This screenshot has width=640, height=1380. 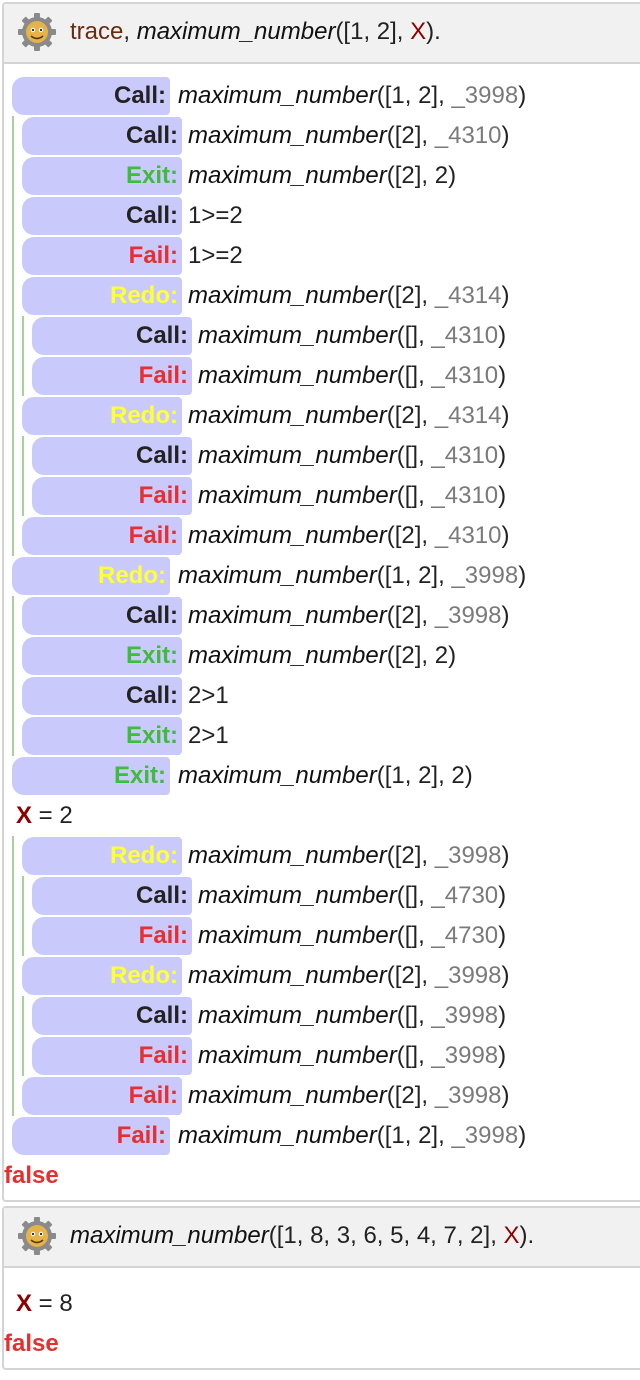 I want to click on trace-line: Call: maximum_number([2], _4310), so click(x=322, y=136).